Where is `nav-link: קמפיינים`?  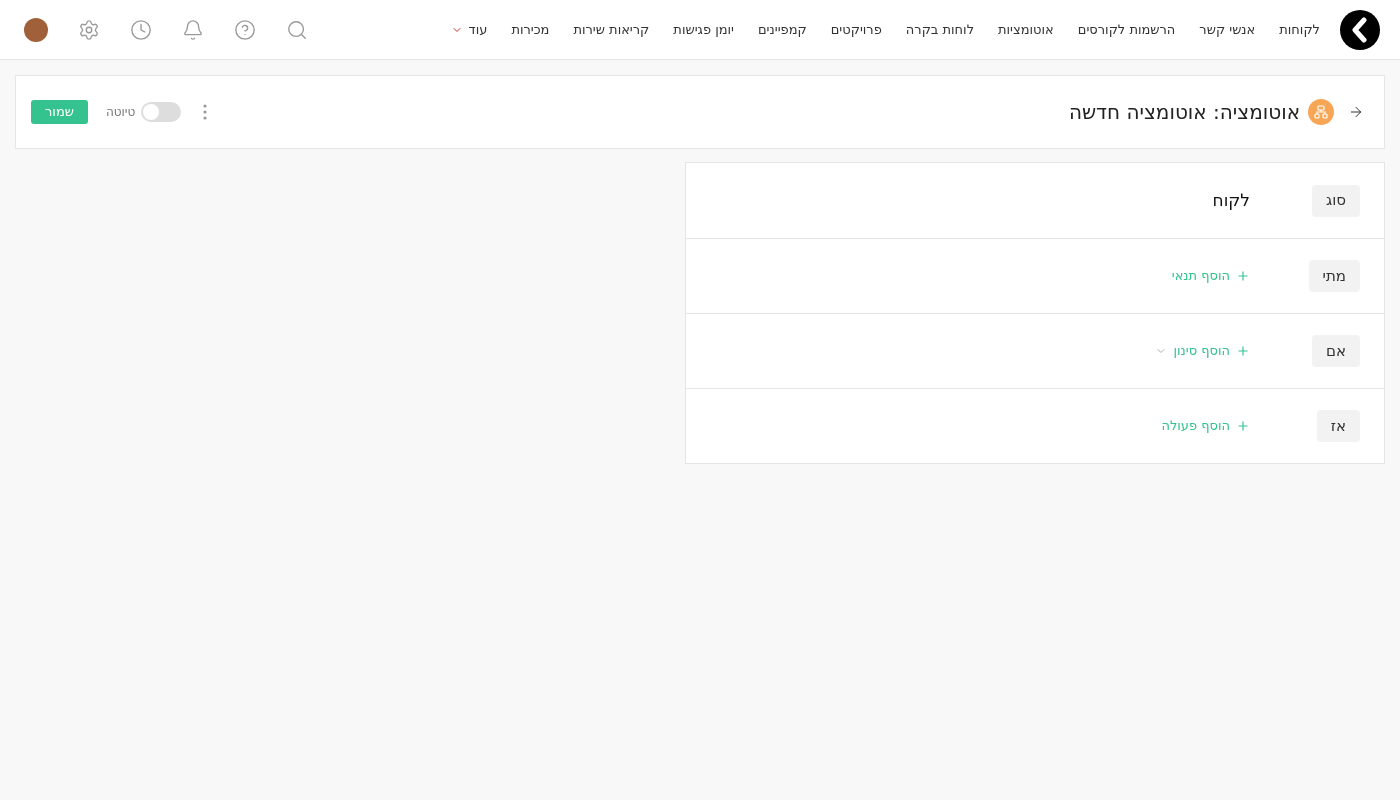 nav-link: קמפיינים is located at coordinates (782, 29).